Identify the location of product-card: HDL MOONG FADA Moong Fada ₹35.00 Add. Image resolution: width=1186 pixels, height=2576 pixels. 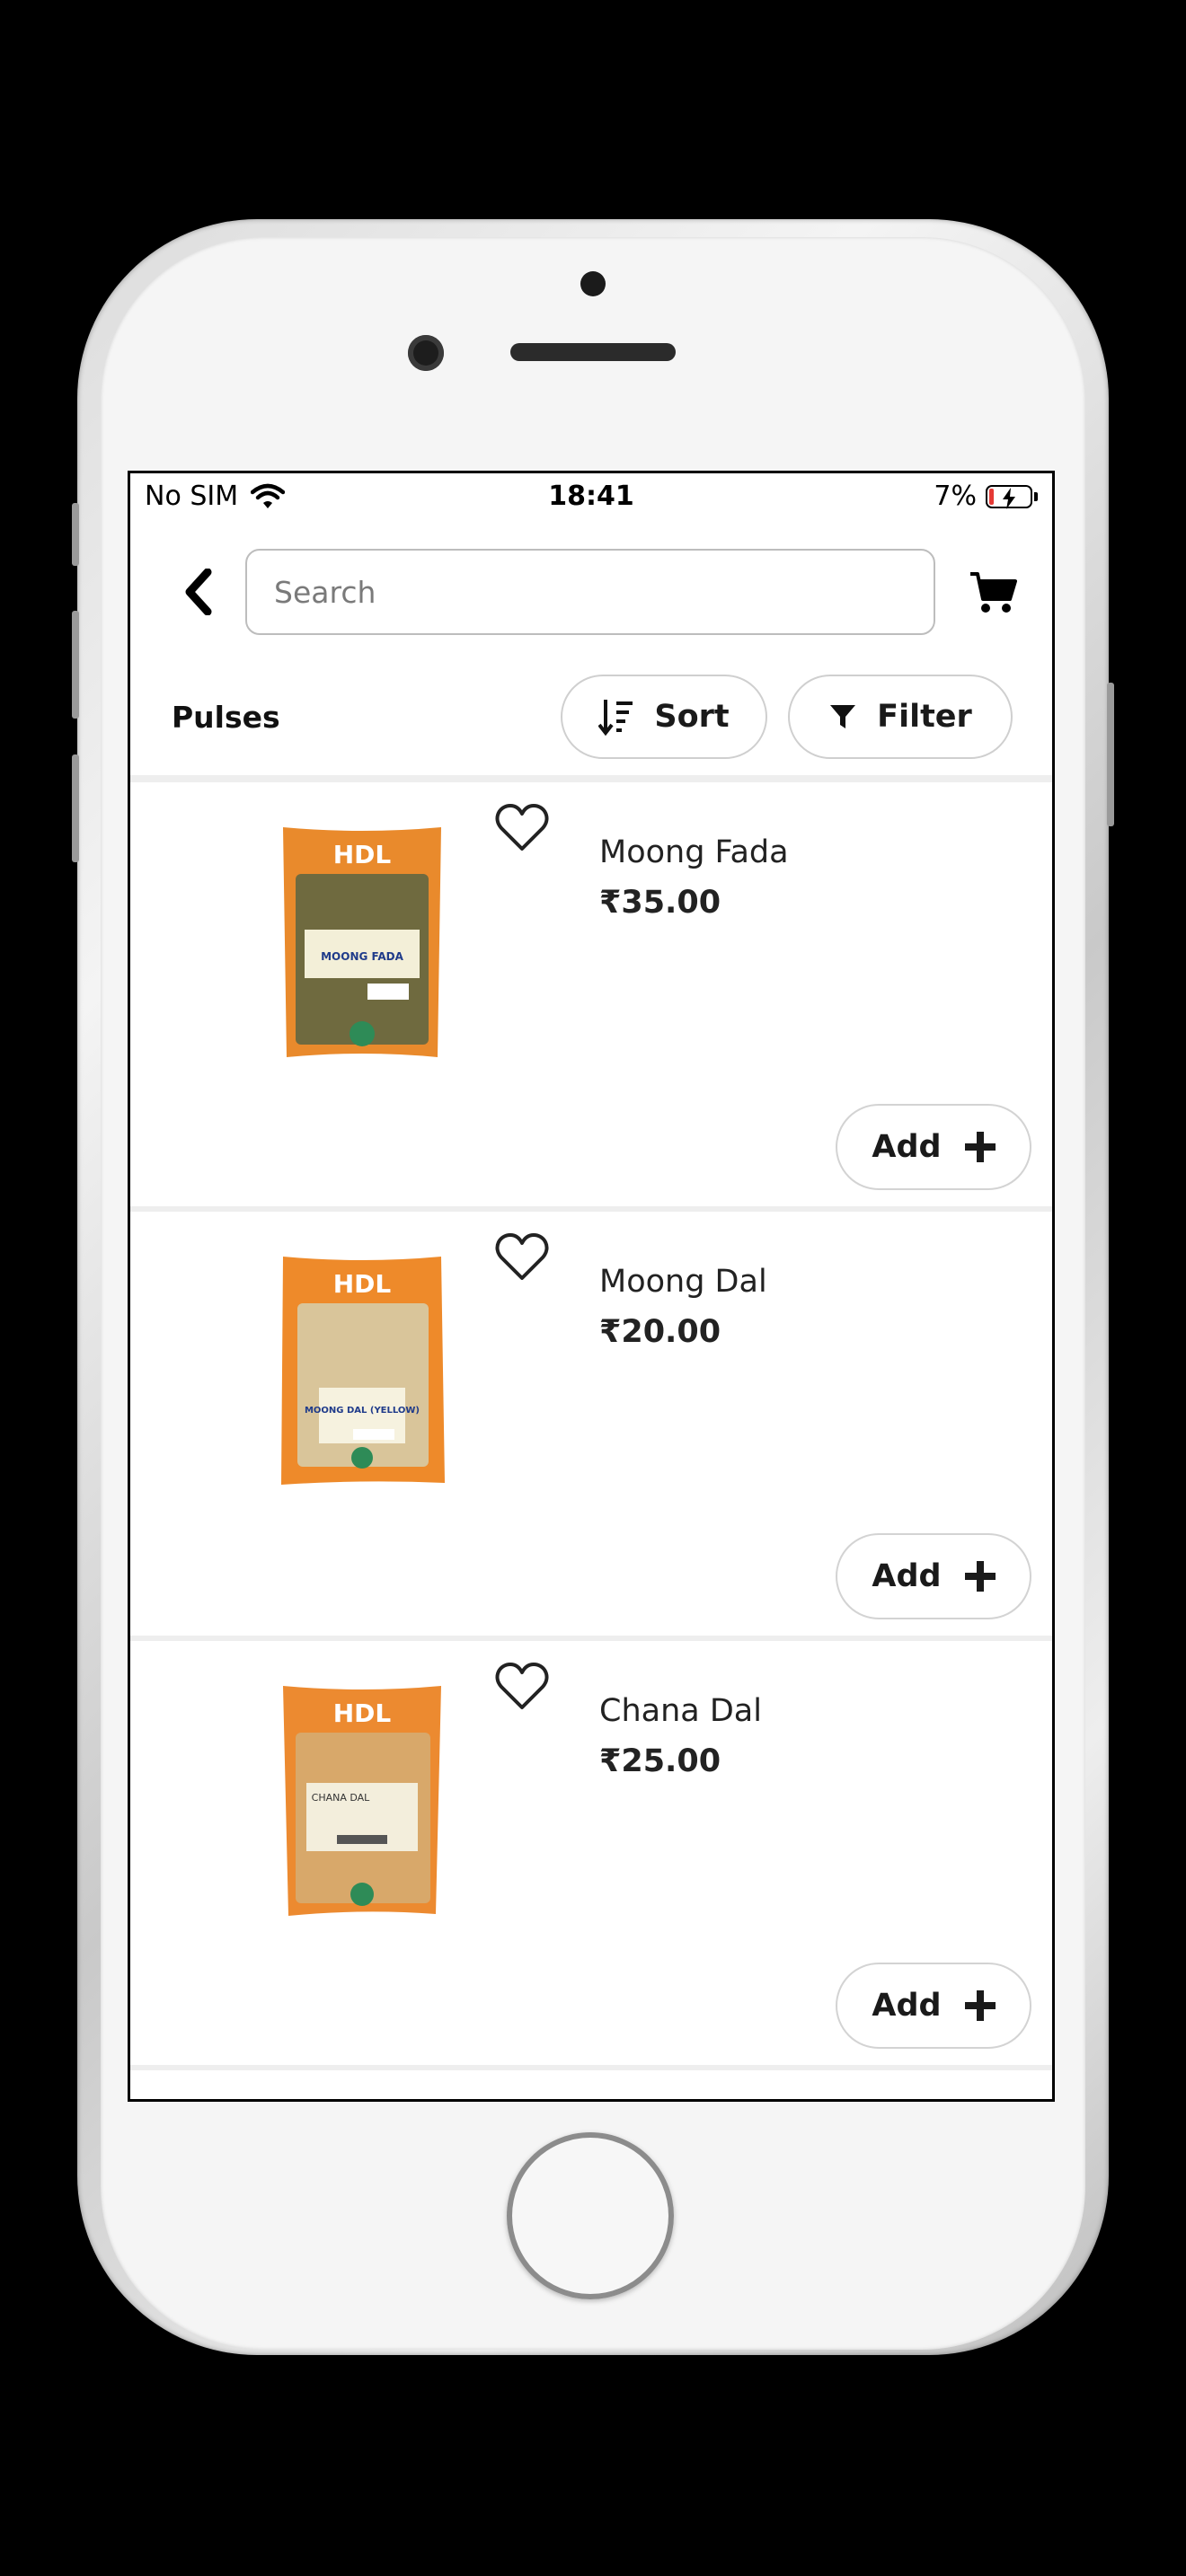
(591, 997).